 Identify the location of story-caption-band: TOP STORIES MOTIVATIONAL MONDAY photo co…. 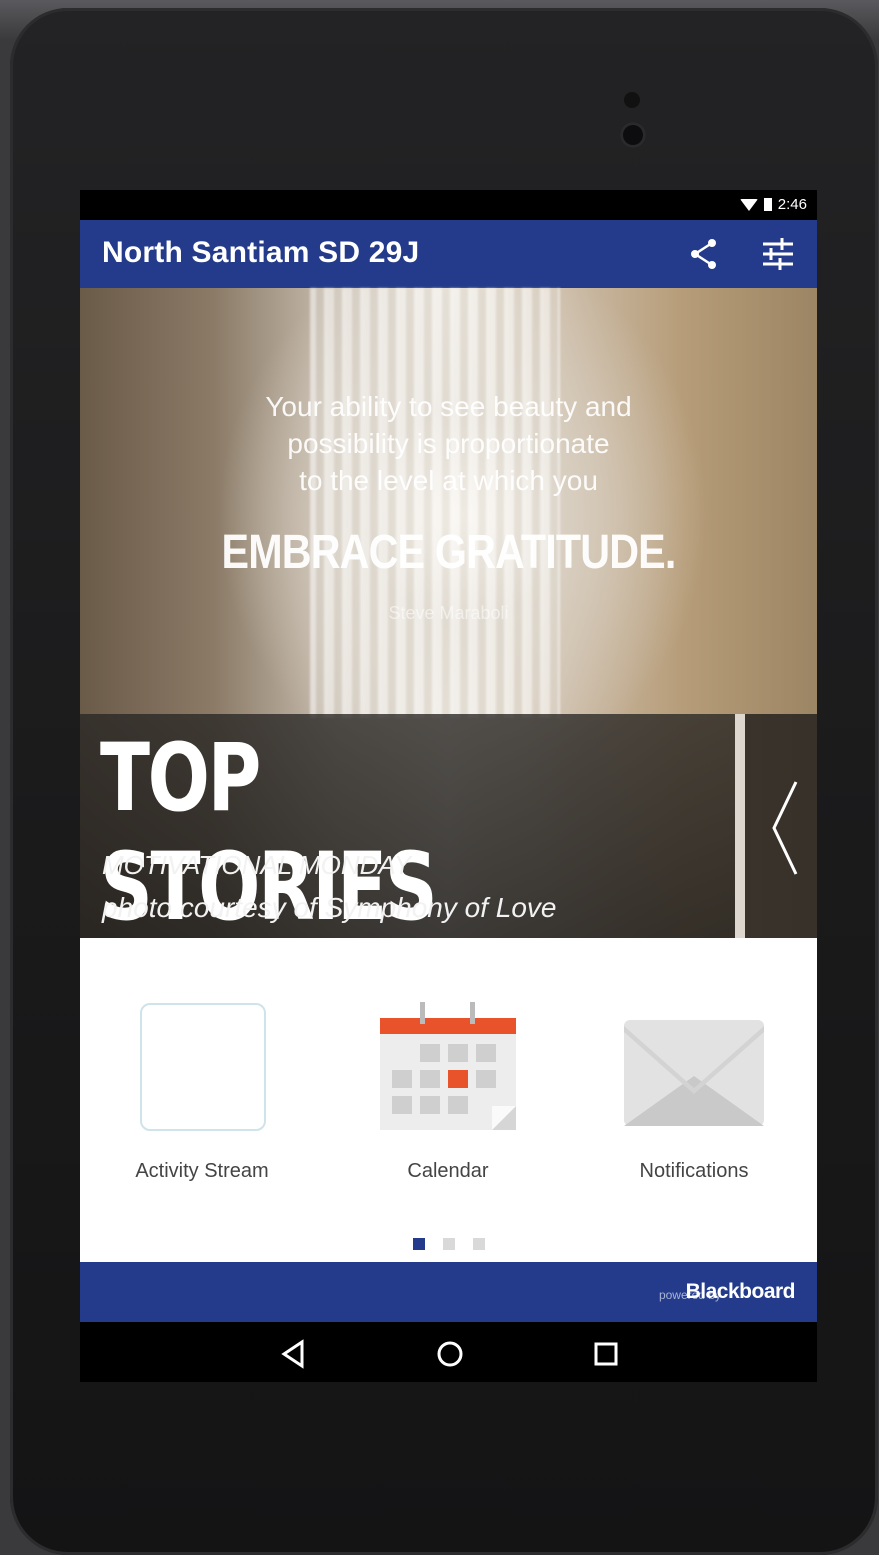
(407, 828).